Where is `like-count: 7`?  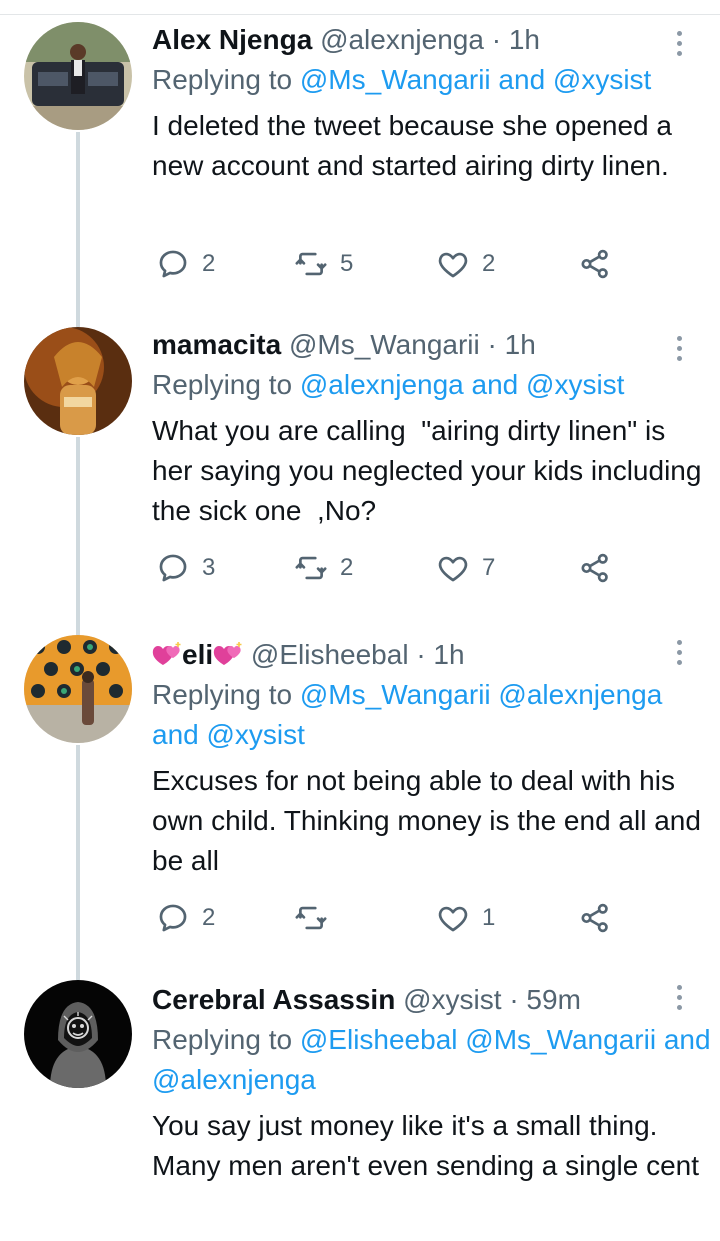
like-count: 7 is located at coordinates (489, 567).